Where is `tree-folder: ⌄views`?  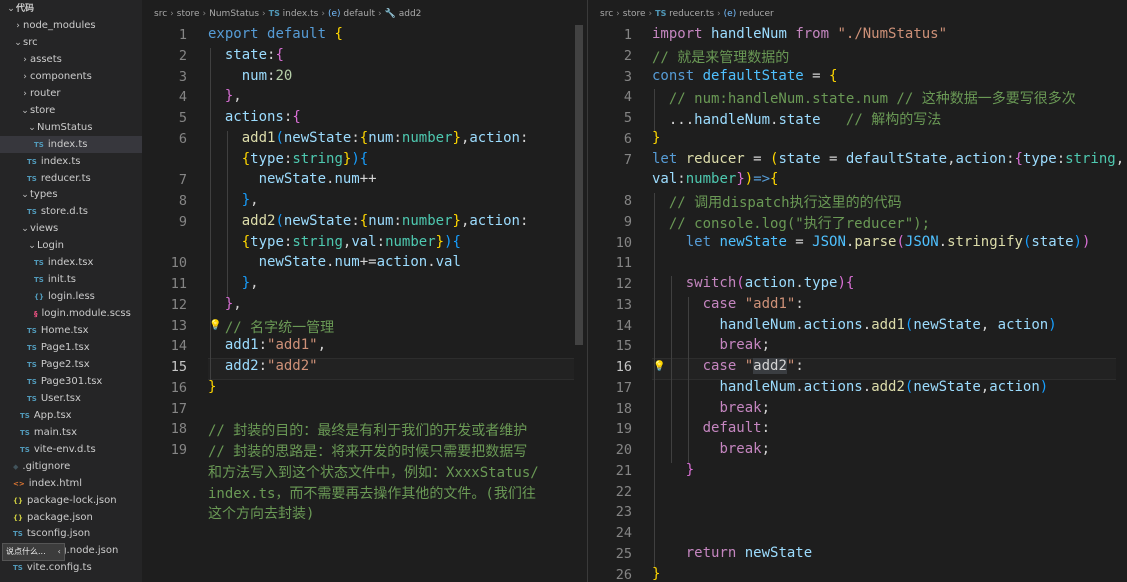 tree-folder: ⌄views is located at coordinates (71, 228).